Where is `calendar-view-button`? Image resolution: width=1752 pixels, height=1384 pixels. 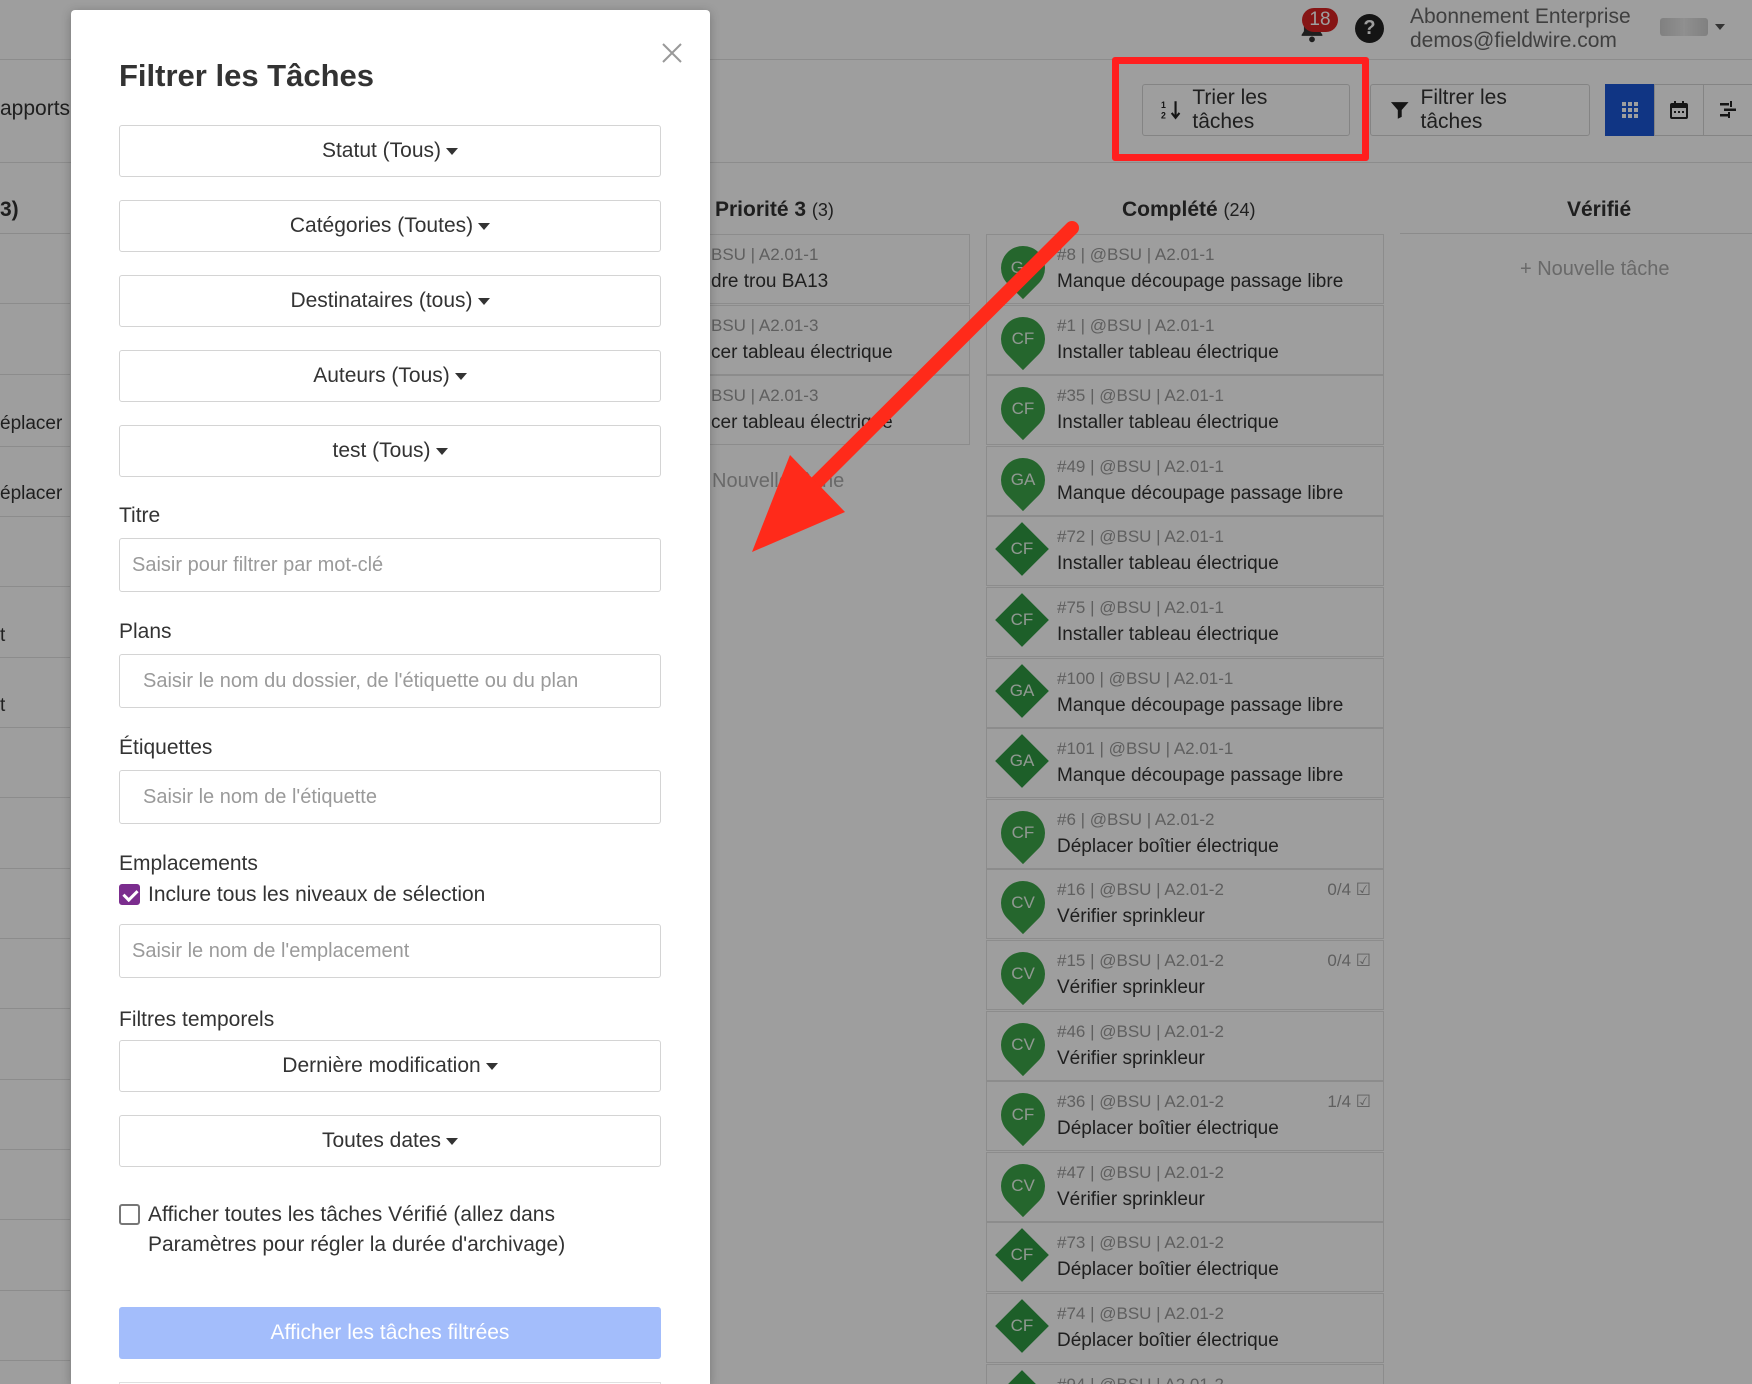 calendar-view-button is located at coordinates (1679, 110).